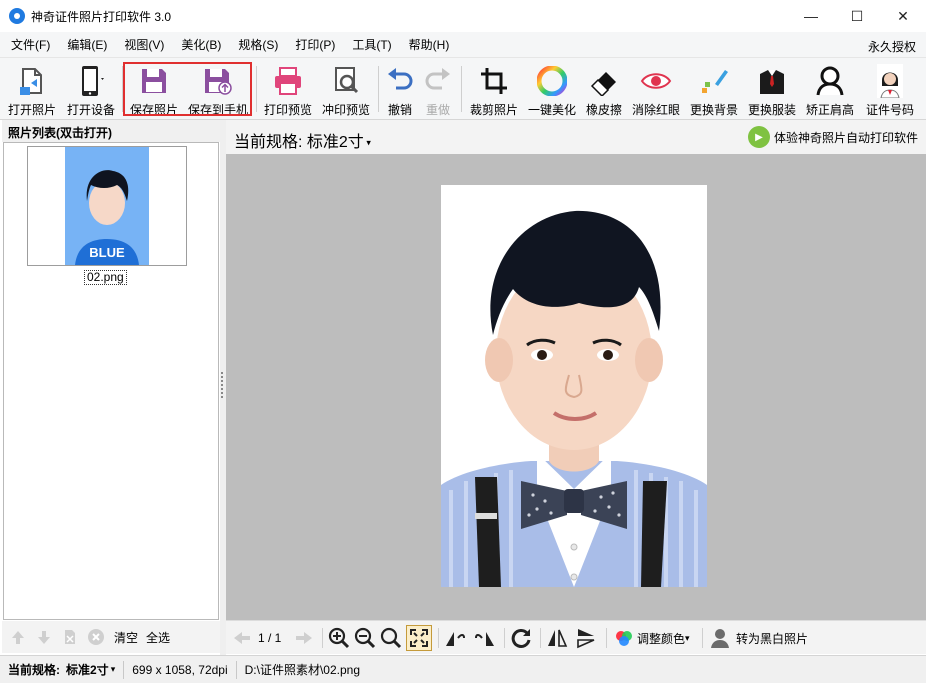 Image resolution: width=926 pixels, height=683 pixels. I want to click on adjust-color-button: 调整颜色 ▾, so click(652, 638).